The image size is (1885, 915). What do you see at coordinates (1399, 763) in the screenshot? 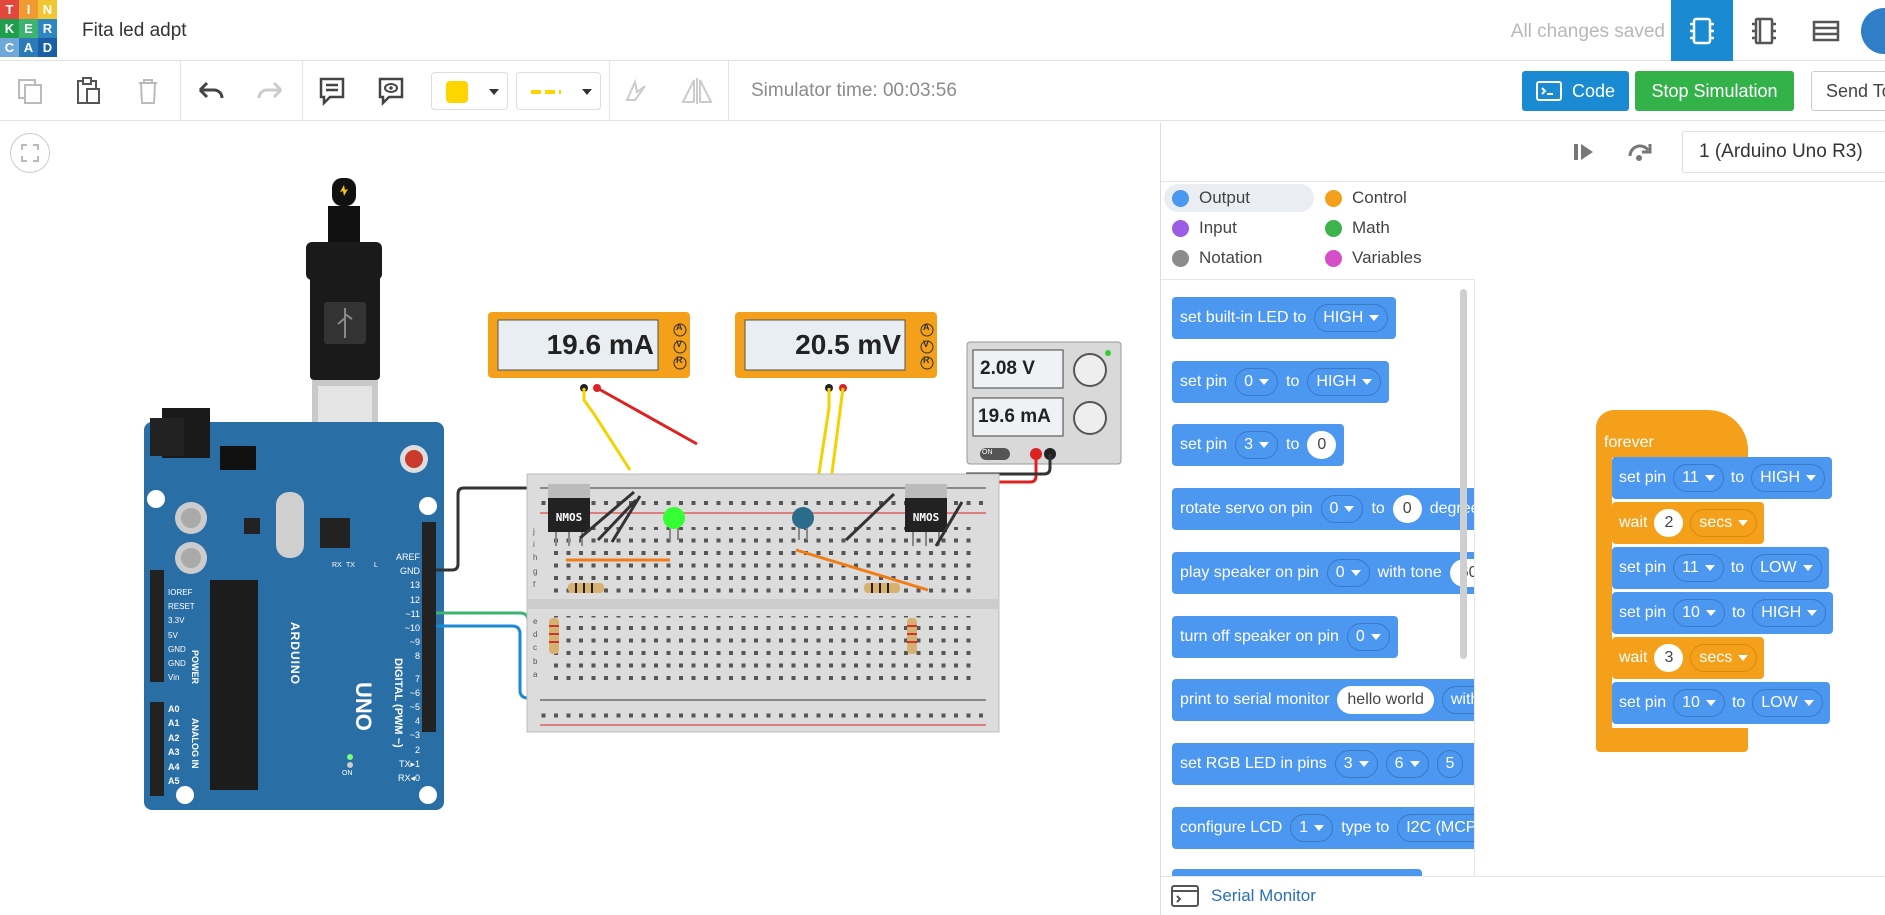
I see `dropdown-value: 6` at bounding box center [1399, 763].